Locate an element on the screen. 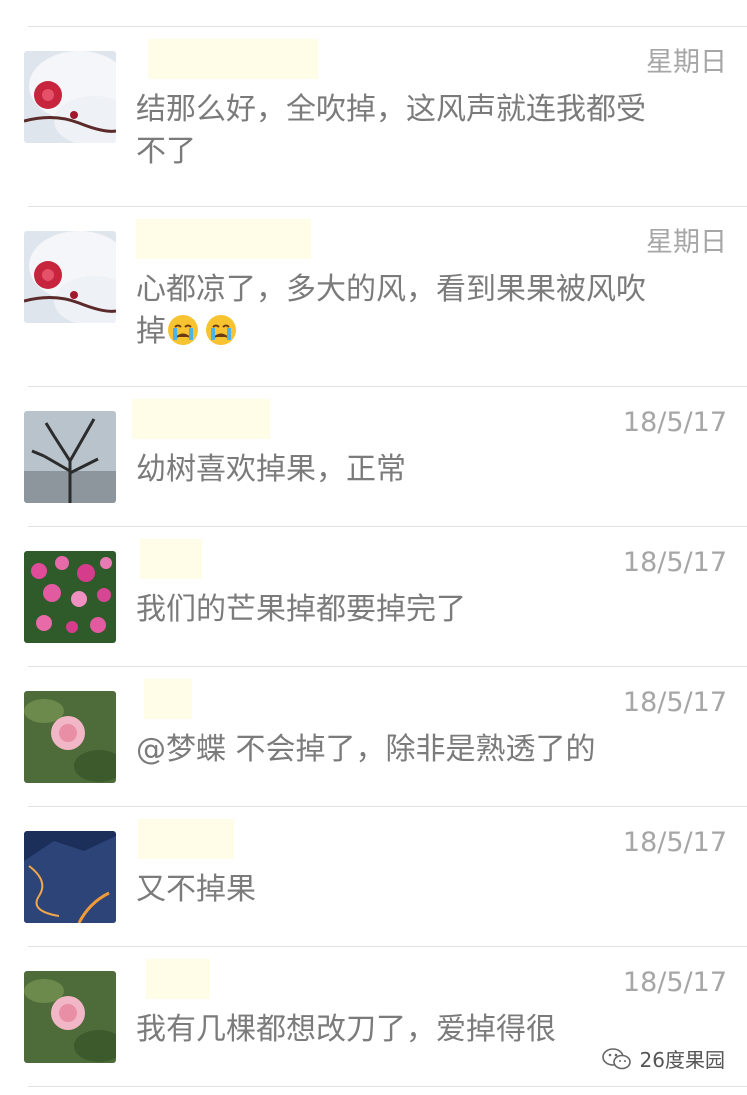 This screenshot has width=747, height=1095. message-preview: 结那么好，全吹掉，这风声就连我都受不了 is located at coordinates (391, 130).